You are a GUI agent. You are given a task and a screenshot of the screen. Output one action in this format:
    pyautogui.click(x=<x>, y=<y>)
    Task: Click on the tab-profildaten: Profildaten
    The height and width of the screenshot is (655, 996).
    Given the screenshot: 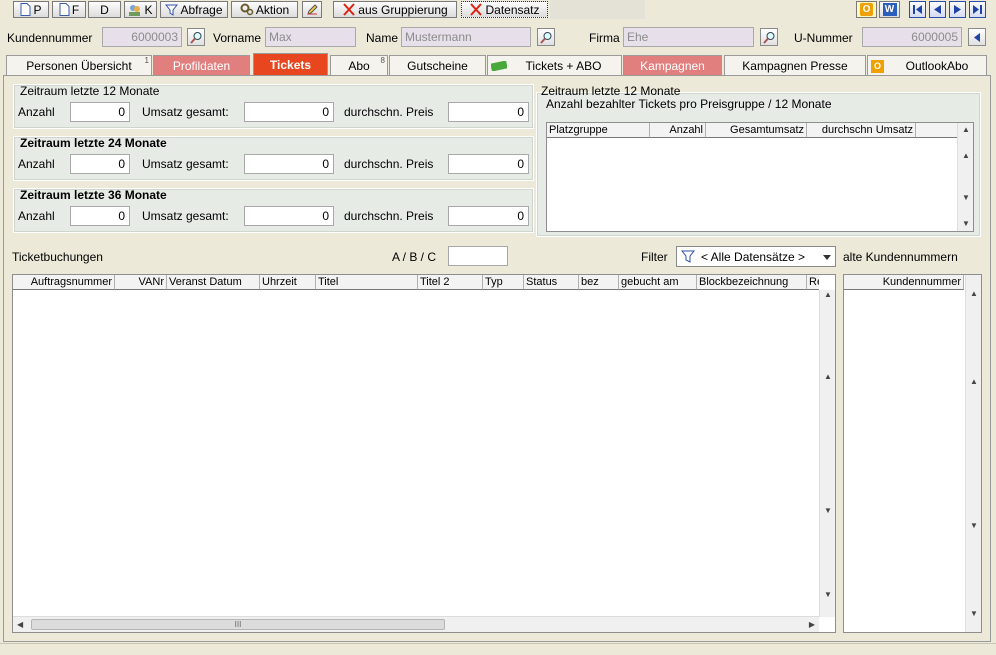 What is the action you would take?
    pyautogui.click(x=201, y=65)
    